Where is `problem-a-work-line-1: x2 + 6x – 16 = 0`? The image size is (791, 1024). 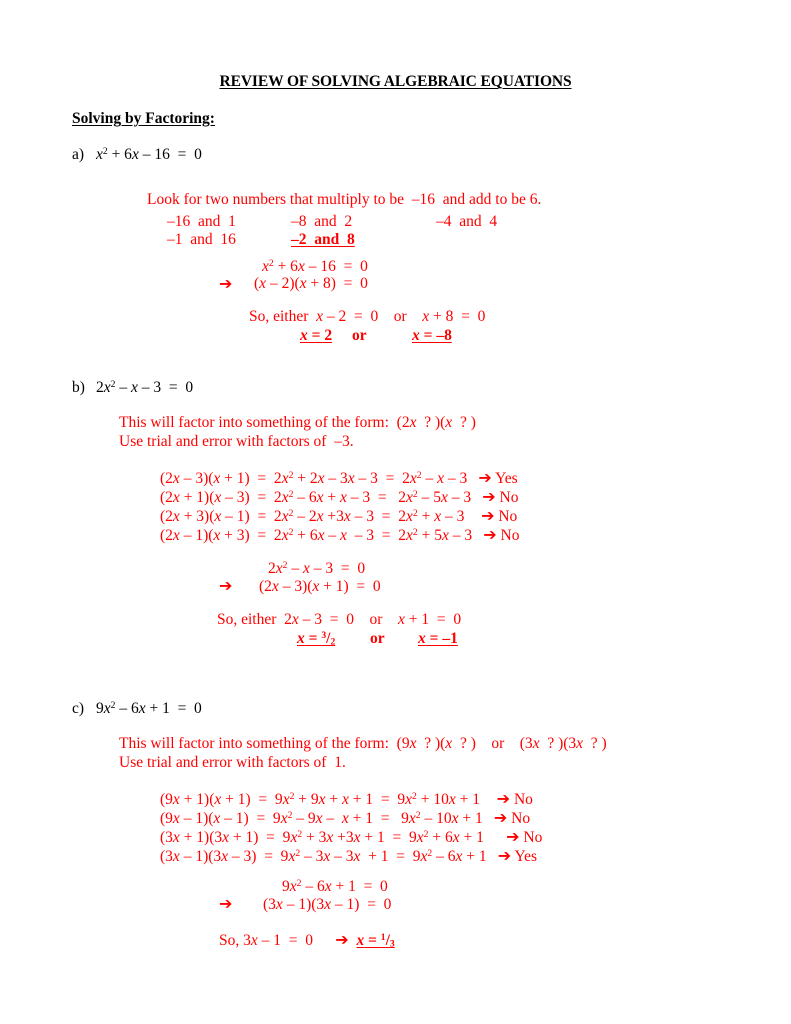 problem-a-work-line-1: x2 + 6x – 16 = 0 is located at coordinates (315, 266).